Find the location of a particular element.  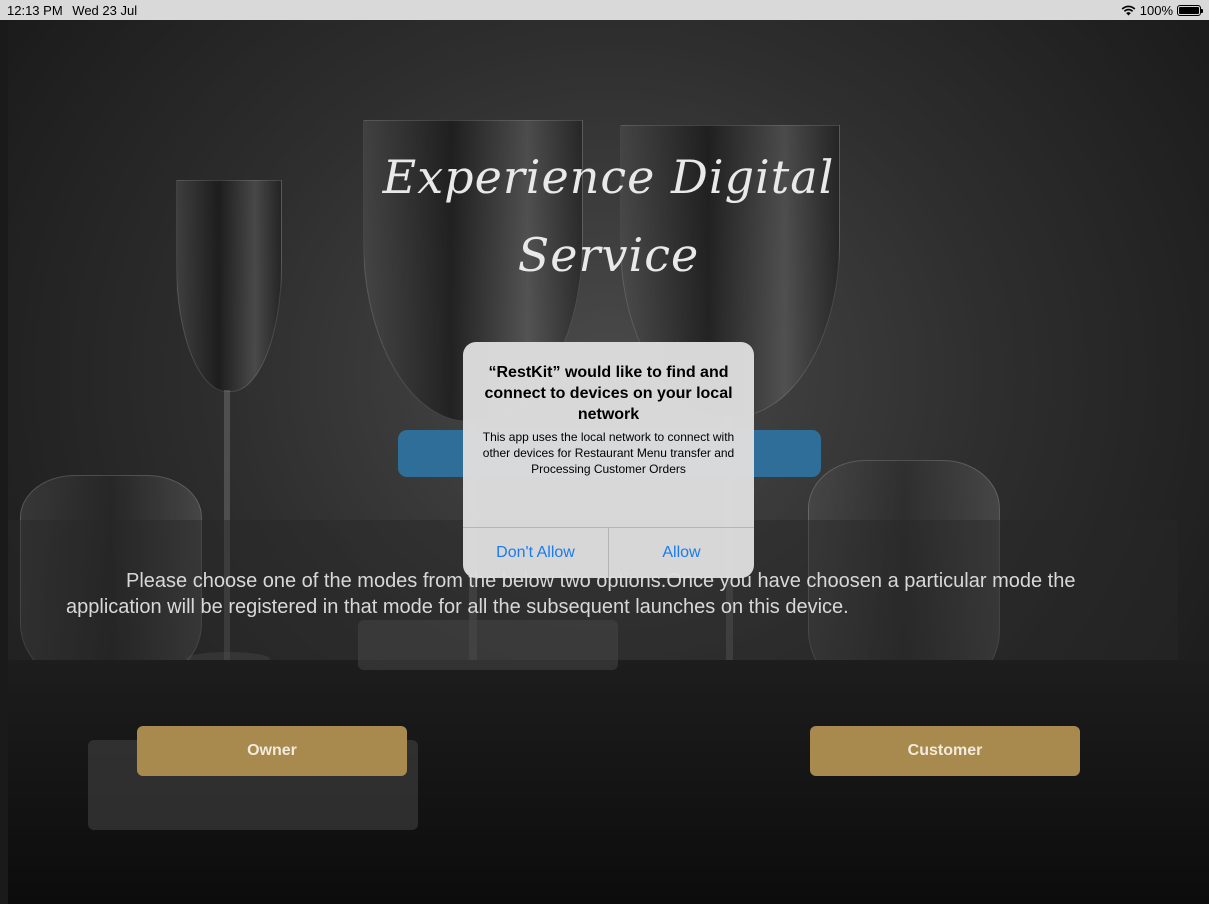

status-right: 100% is located at coordinates (1162, 10).